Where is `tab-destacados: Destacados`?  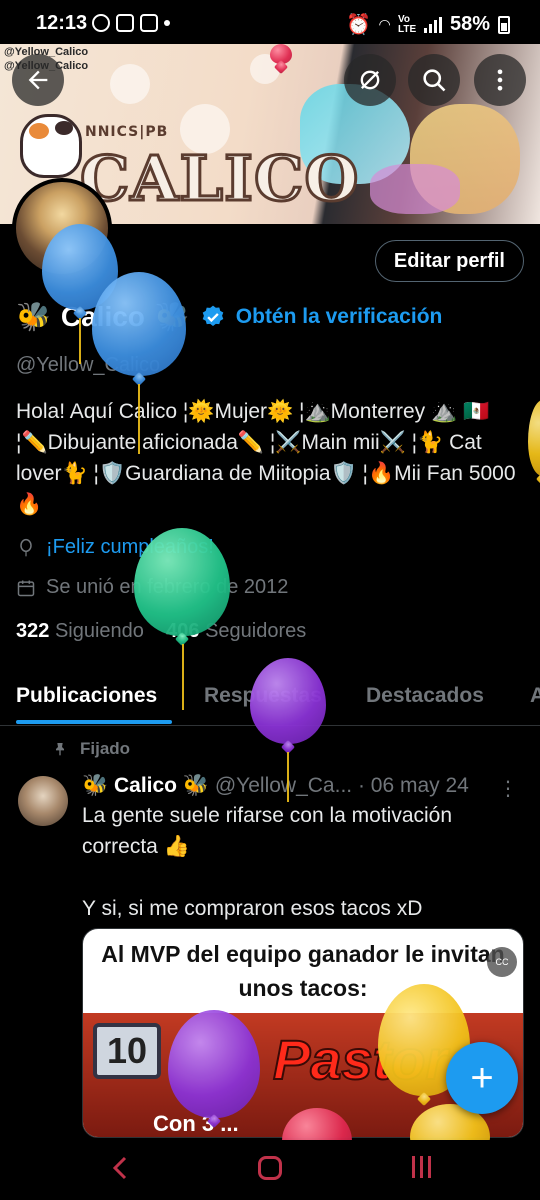
tab-destacados: Destacados is located at coordinates (425, 696).